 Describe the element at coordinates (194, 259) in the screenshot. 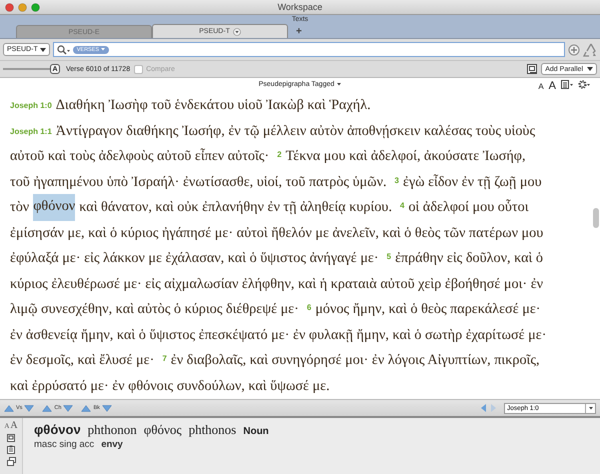

I see `verse-text: ἐφύλαξά με· εἰς λάκκον με ἐχάλασαν, καὶ ὁ ὕψιστος ἀνήγαγέ με·` at that location.